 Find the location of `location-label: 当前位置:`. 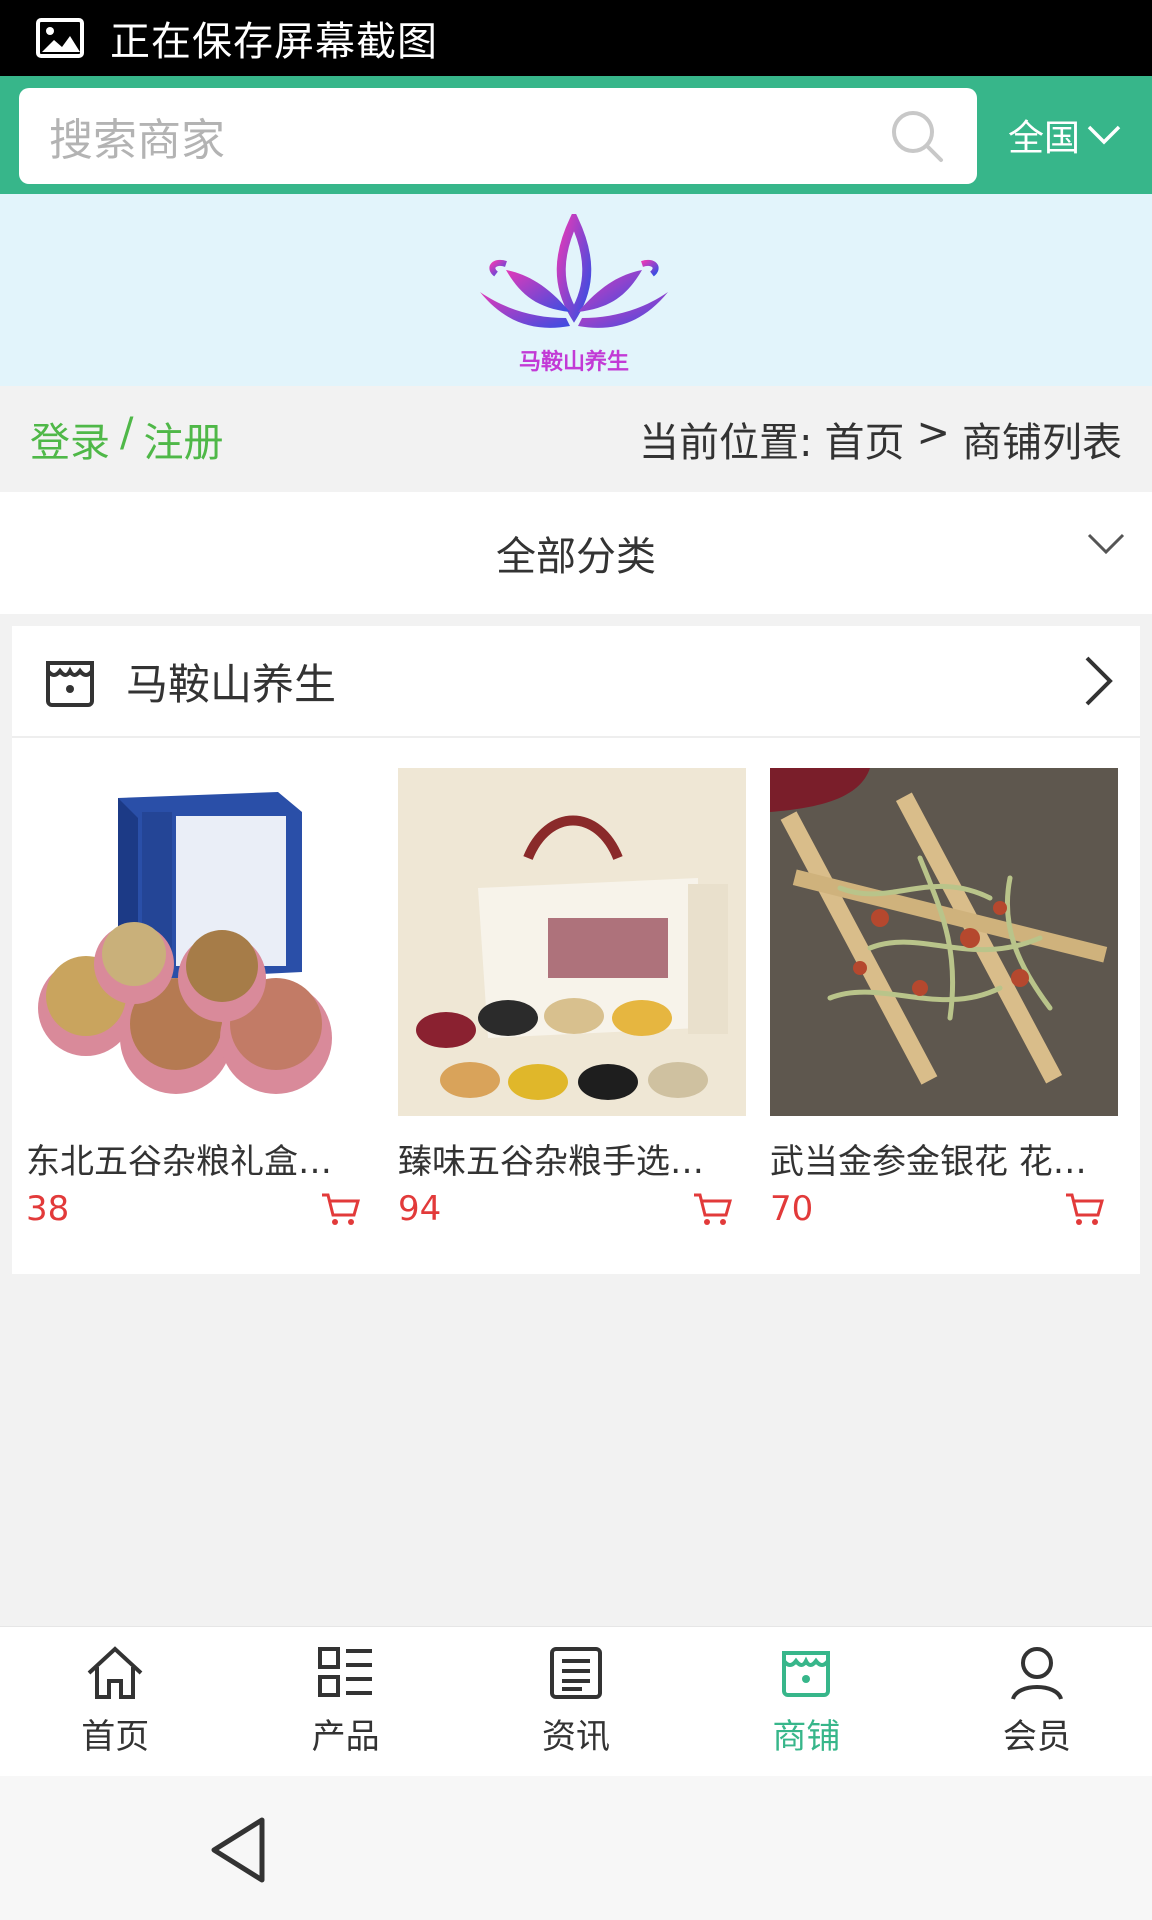

location-label: 当前位置: is located at coordinates (726, 443).